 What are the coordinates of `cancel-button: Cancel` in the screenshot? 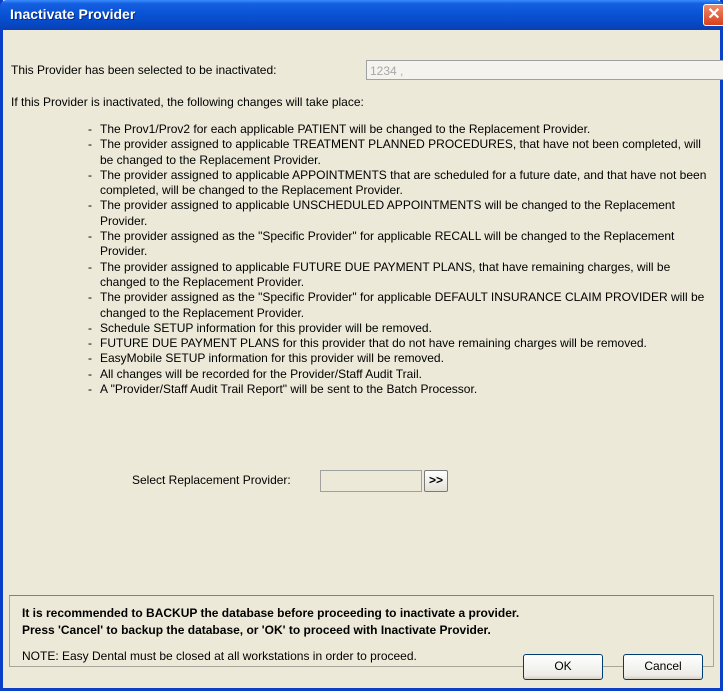 It's located at (663, 667).